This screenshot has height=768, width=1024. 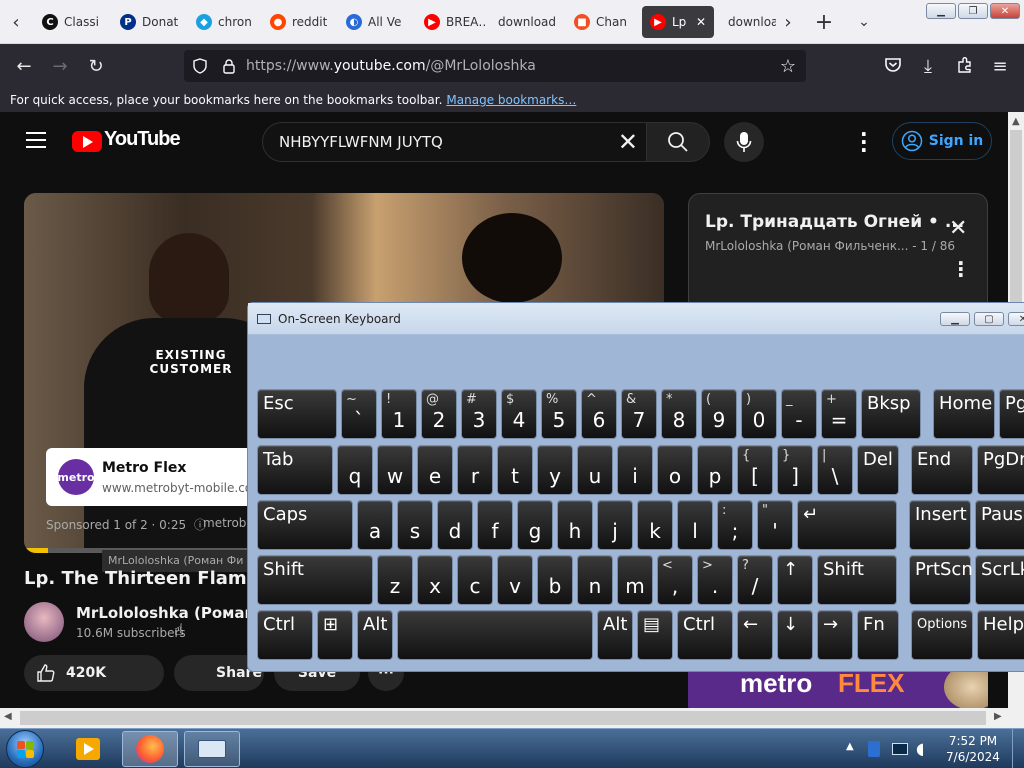 I want to click on bookmark-star-icon: ☆, so click(x=788, y=66).